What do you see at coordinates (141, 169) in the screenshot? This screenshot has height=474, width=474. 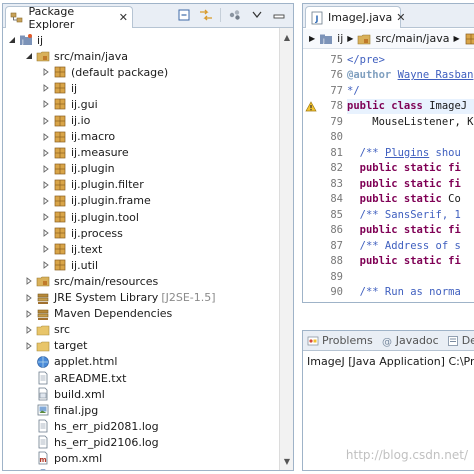 I see `tree-item: ij.plugin` at bounding box center [141, 169].